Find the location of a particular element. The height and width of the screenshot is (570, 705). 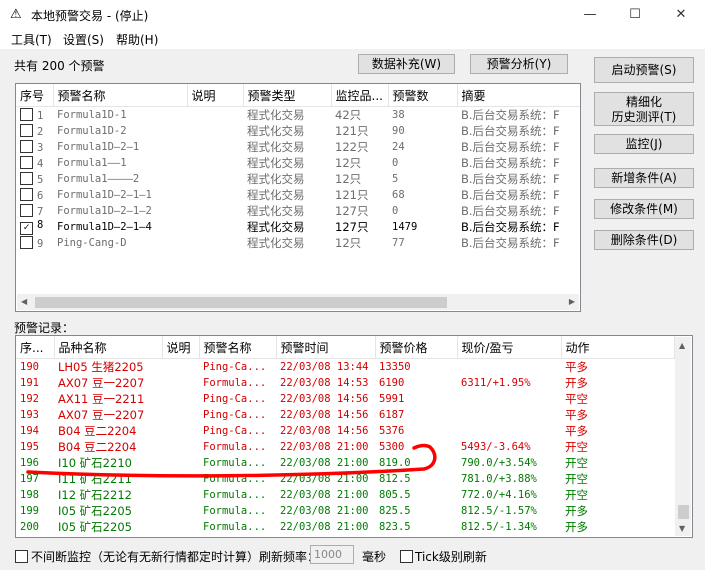

condition-no-cell: 2 is located at coordinates (34, 131).